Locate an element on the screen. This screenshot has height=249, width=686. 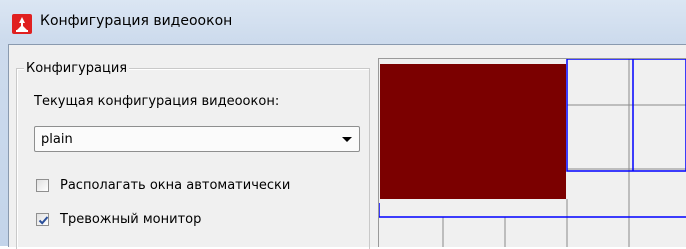
checkmark-icon is located at coordinates (43, 220).